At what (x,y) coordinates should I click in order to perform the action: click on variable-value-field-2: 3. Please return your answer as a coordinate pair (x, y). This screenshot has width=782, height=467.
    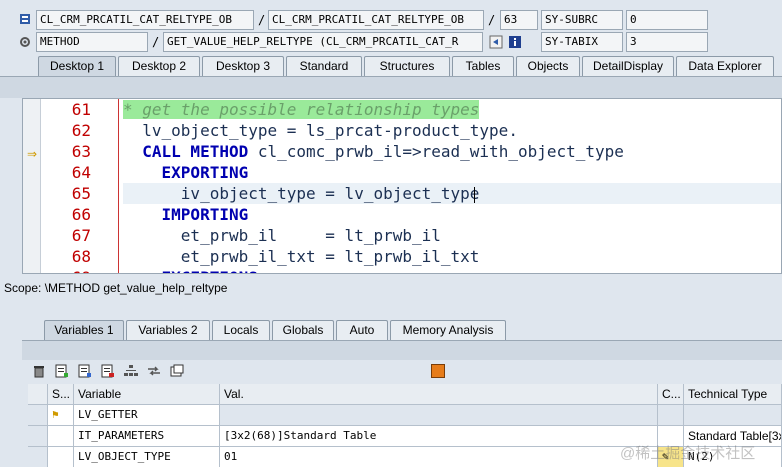
    Looking at the image, I should click on (667, 42).